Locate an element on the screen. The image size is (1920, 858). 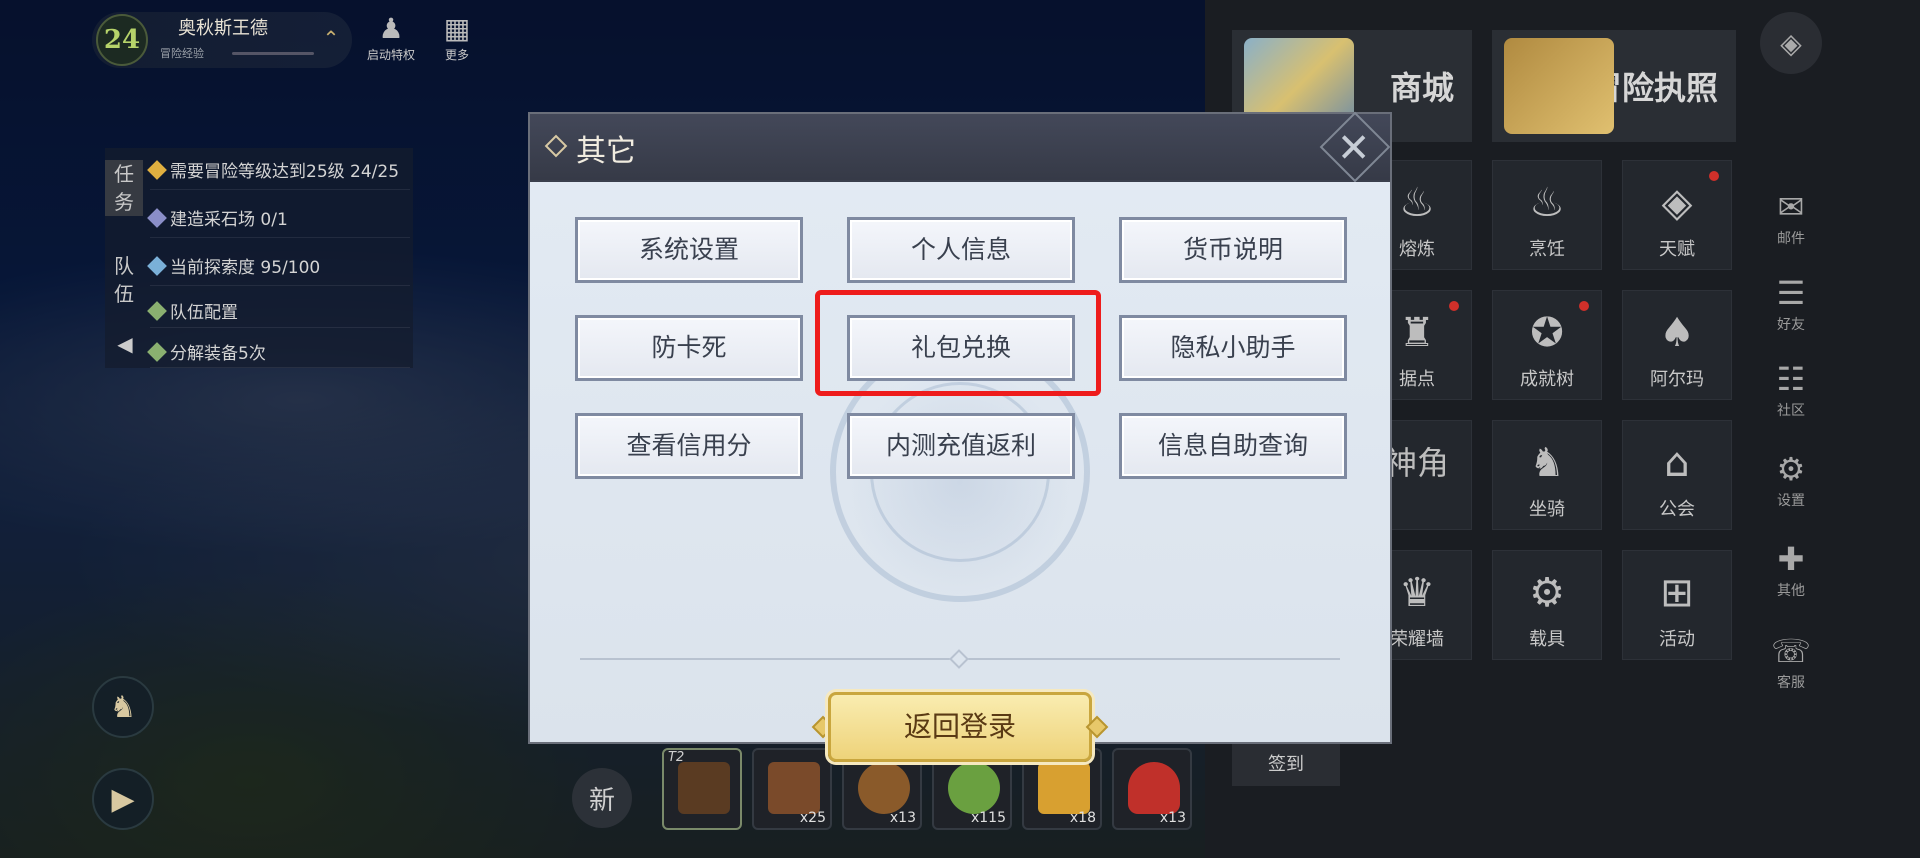
tile-alma: ♠ 阿尔玛 is located at coordinates (1677, 345).